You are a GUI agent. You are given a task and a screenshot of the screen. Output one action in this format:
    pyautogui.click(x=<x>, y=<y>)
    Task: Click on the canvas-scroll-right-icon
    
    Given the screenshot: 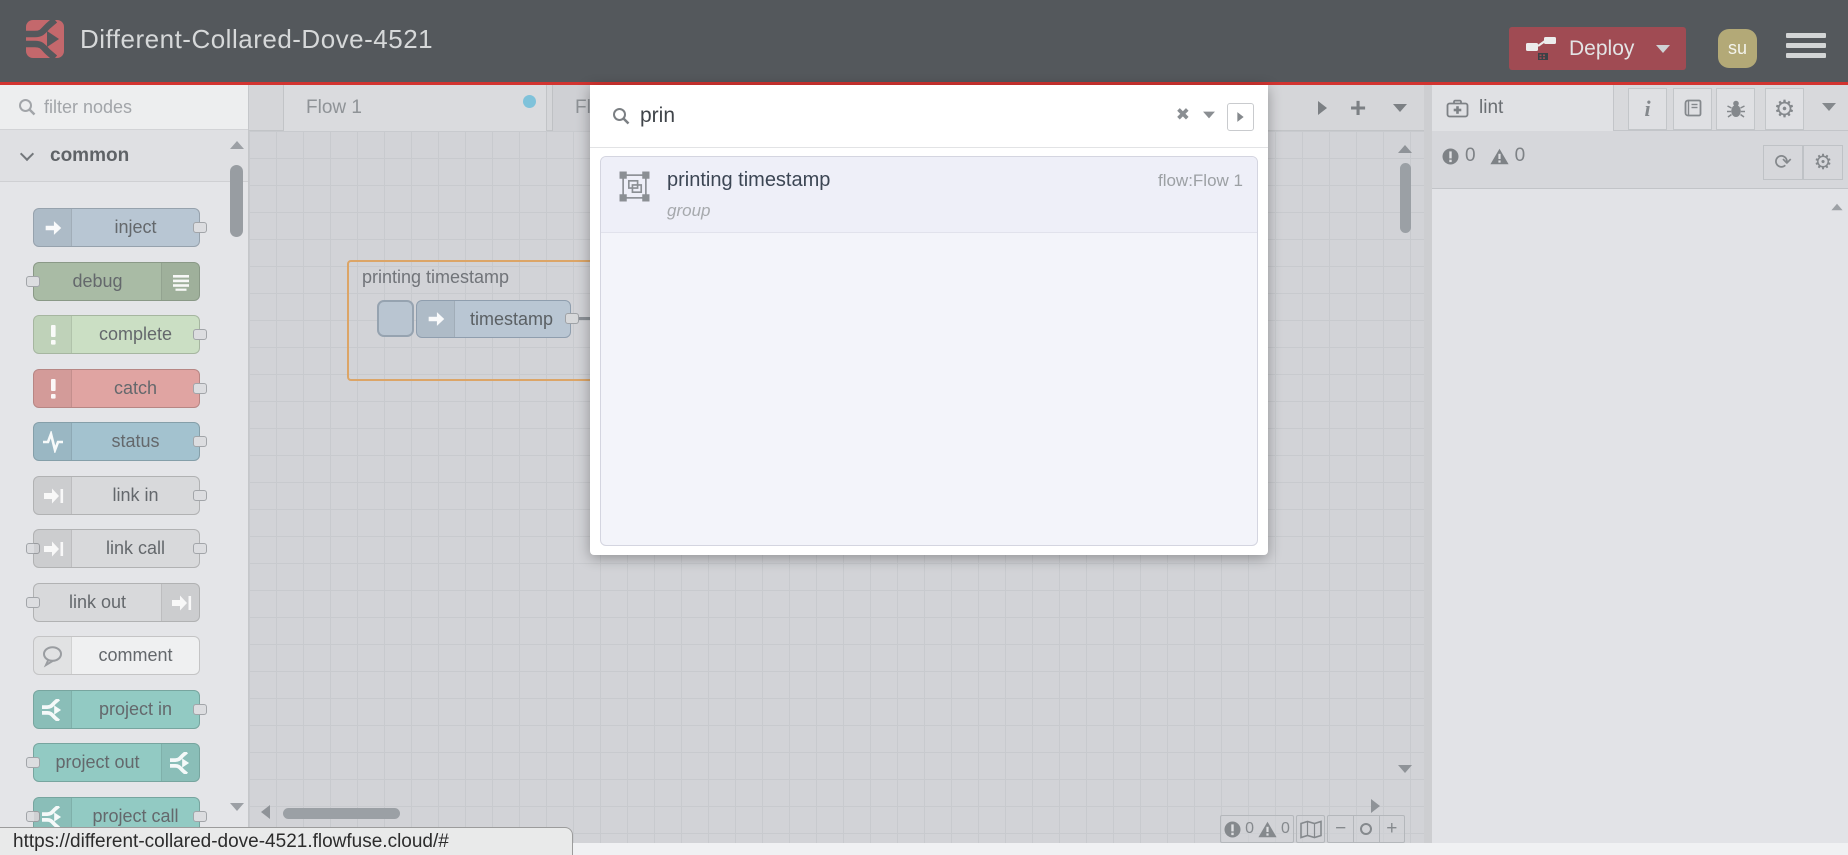 What is the action you would take?
    pyautogui.click(x=1375, y=806)
    